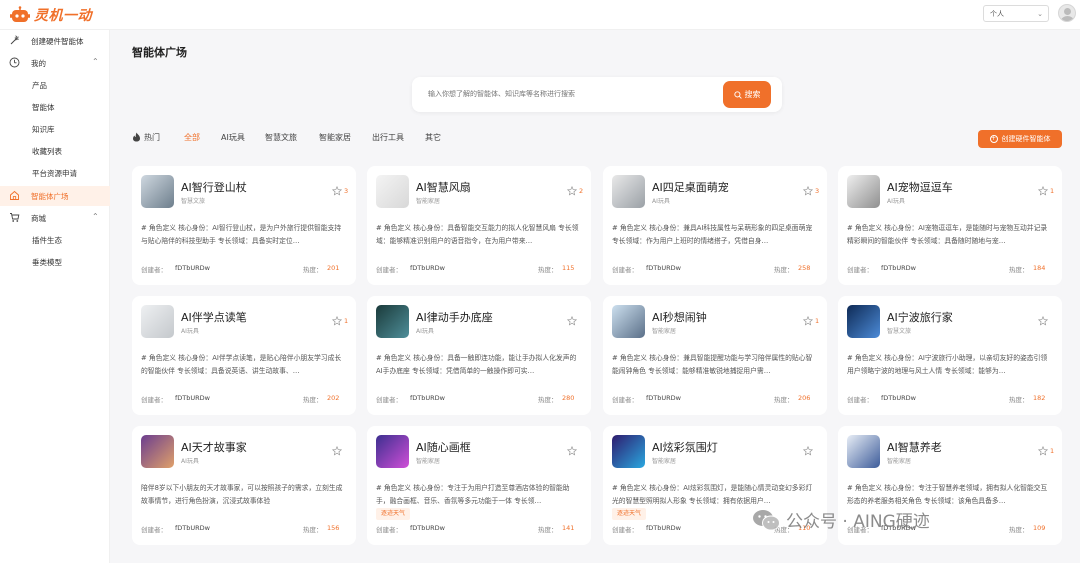  Describe the element at coordinates (573, 94) in the screenshot. I see `search-input` at that location.